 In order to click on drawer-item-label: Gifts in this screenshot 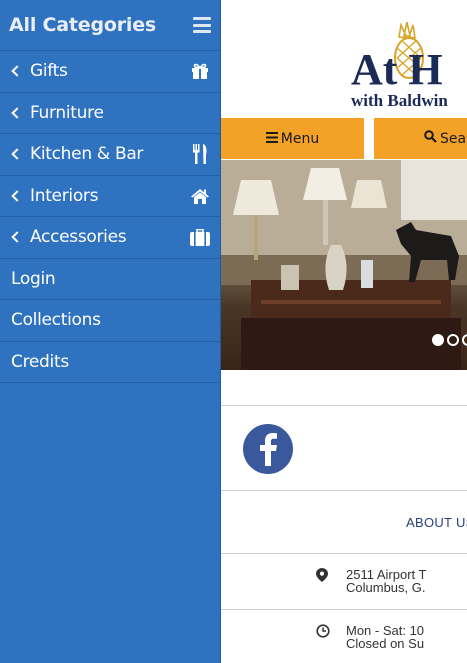, I will do `click(49, 71)`.